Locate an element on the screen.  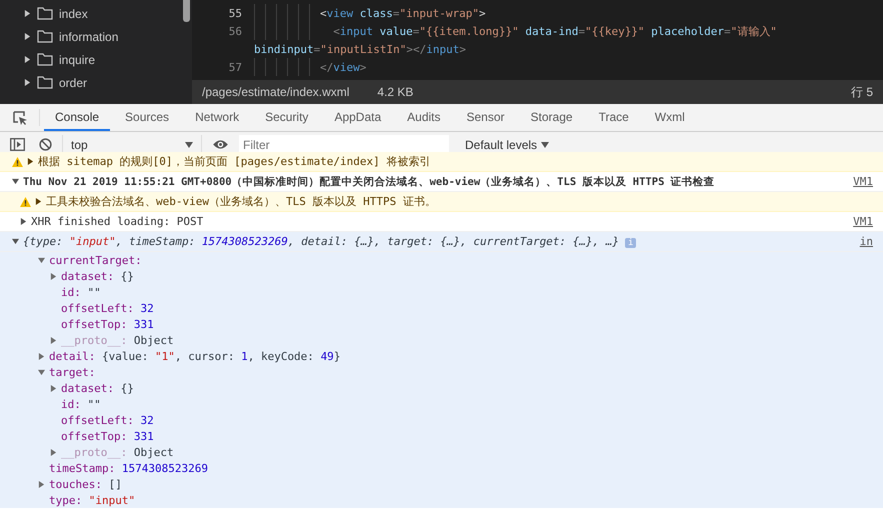
devtools-tab: AppData is located at coordinates (357, 117).